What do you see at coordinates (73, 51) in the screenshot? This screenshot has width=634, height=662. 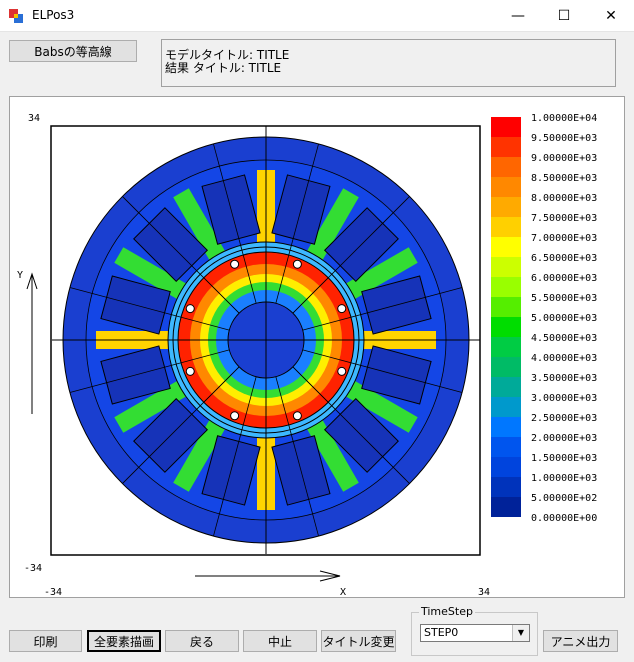 I see `contour-button: Babsの等高線` at bounding box center [73, 51].